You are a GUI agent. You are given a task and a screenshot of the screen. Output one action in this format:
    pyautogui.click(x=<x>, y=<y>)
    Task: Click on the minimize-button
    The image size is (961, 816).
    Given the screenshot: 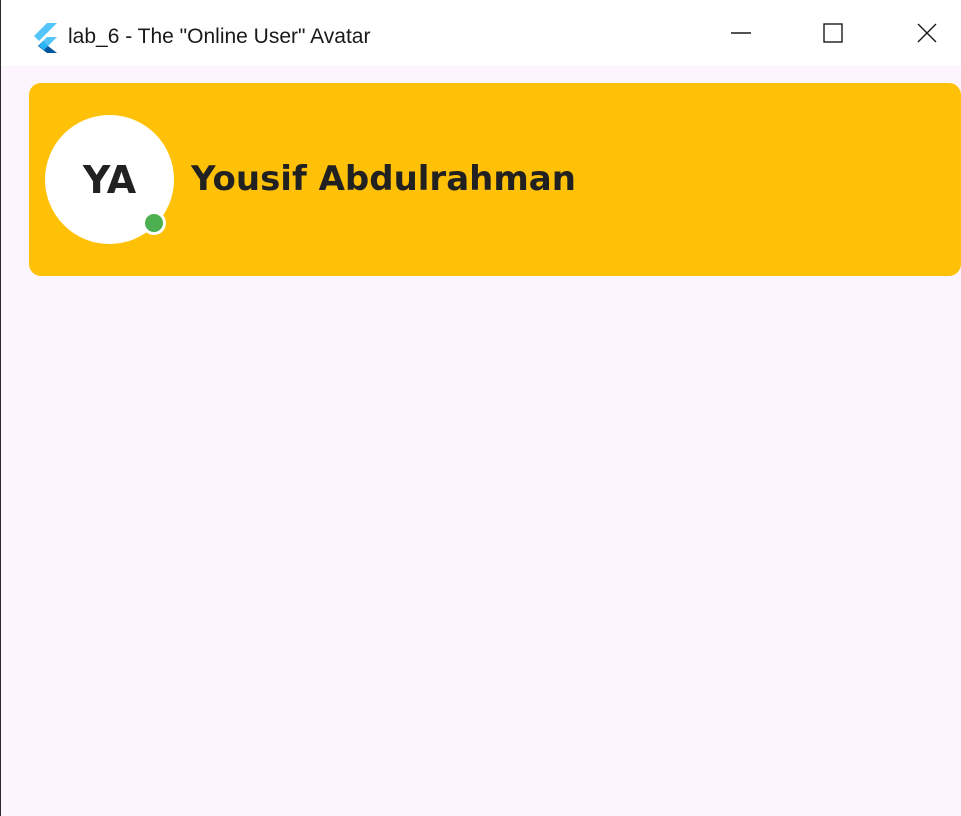 What is the action you would take?
    pyautogui.click(x=741, y=33)
    